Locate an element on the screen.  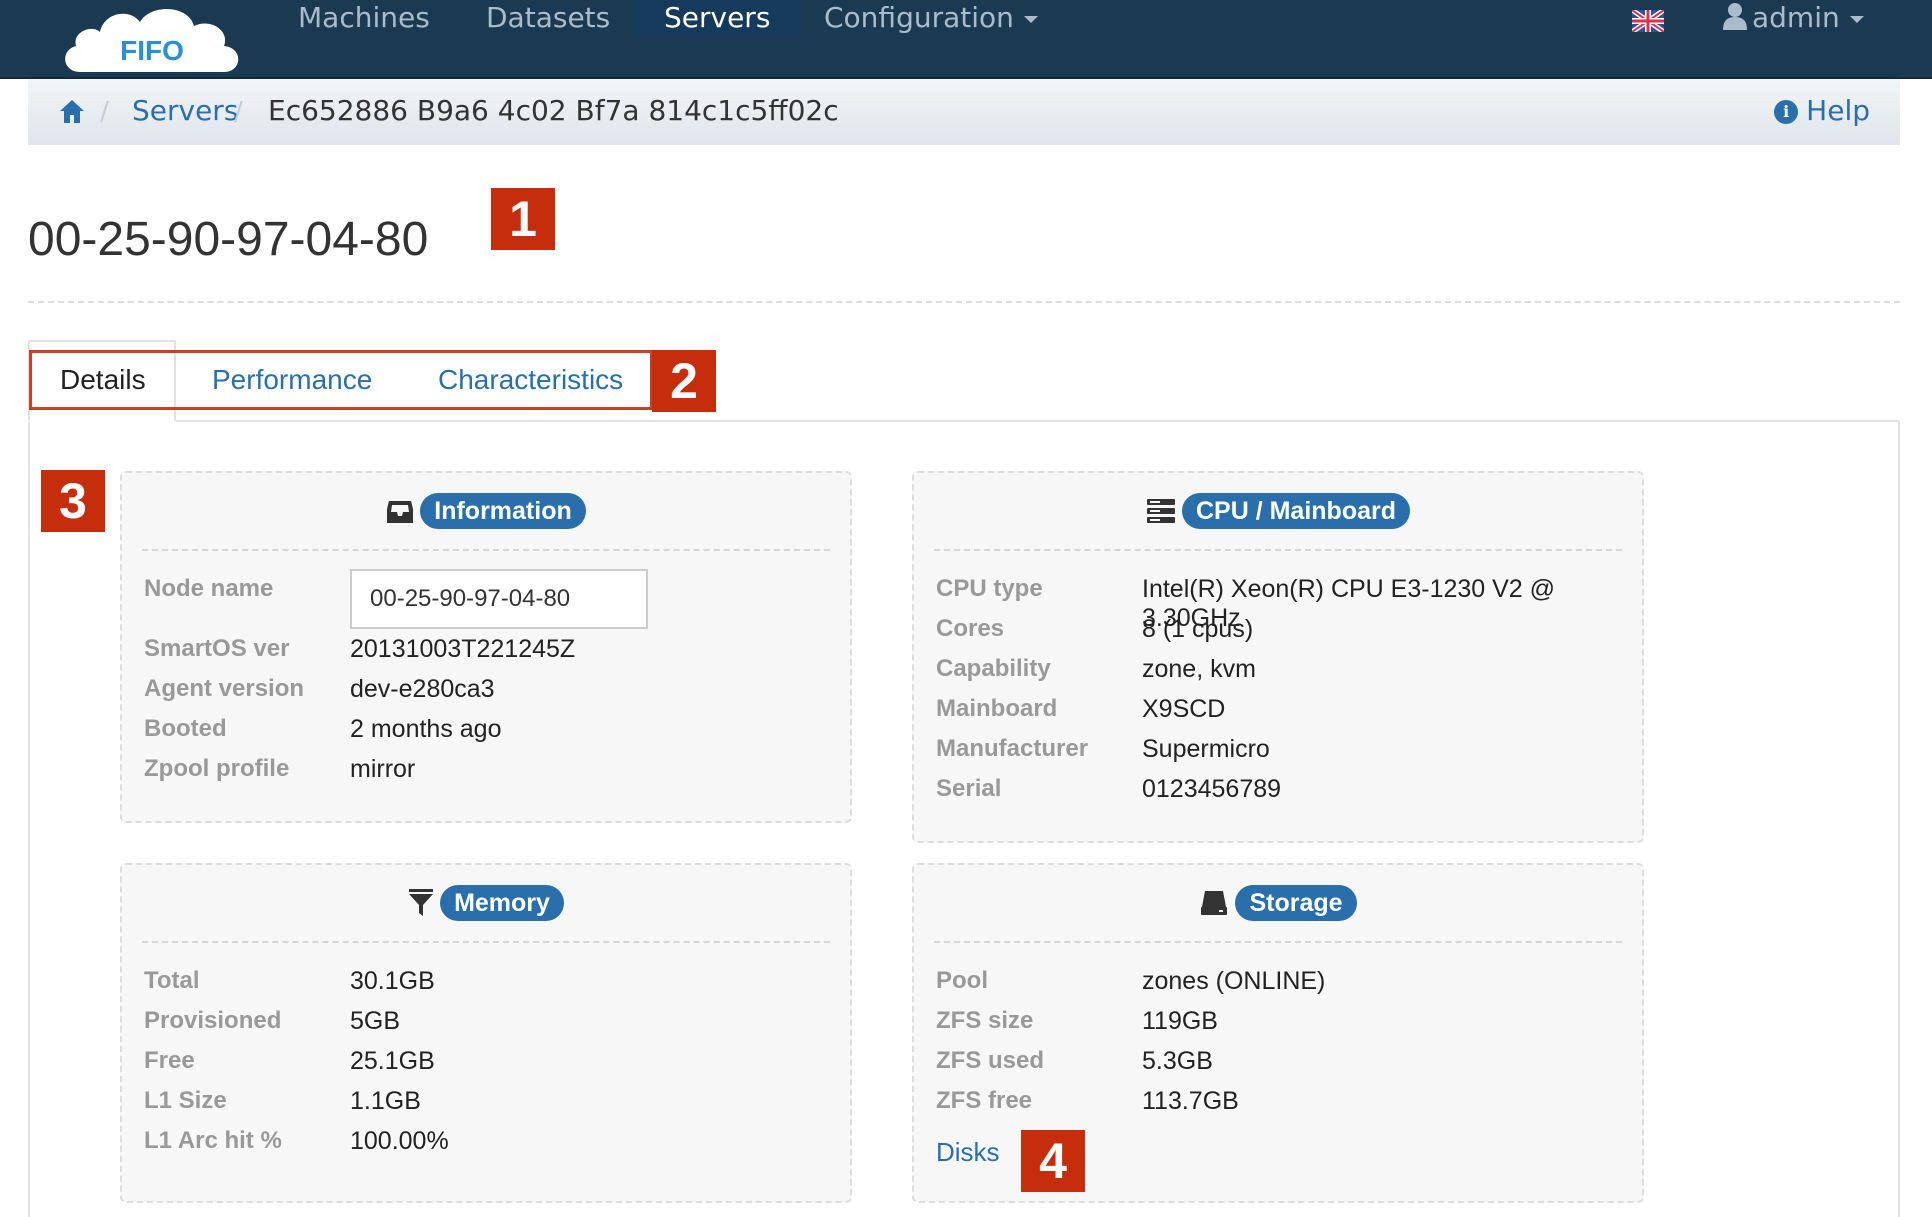
tab-performance: Performance is located at coordinates (292, 380).